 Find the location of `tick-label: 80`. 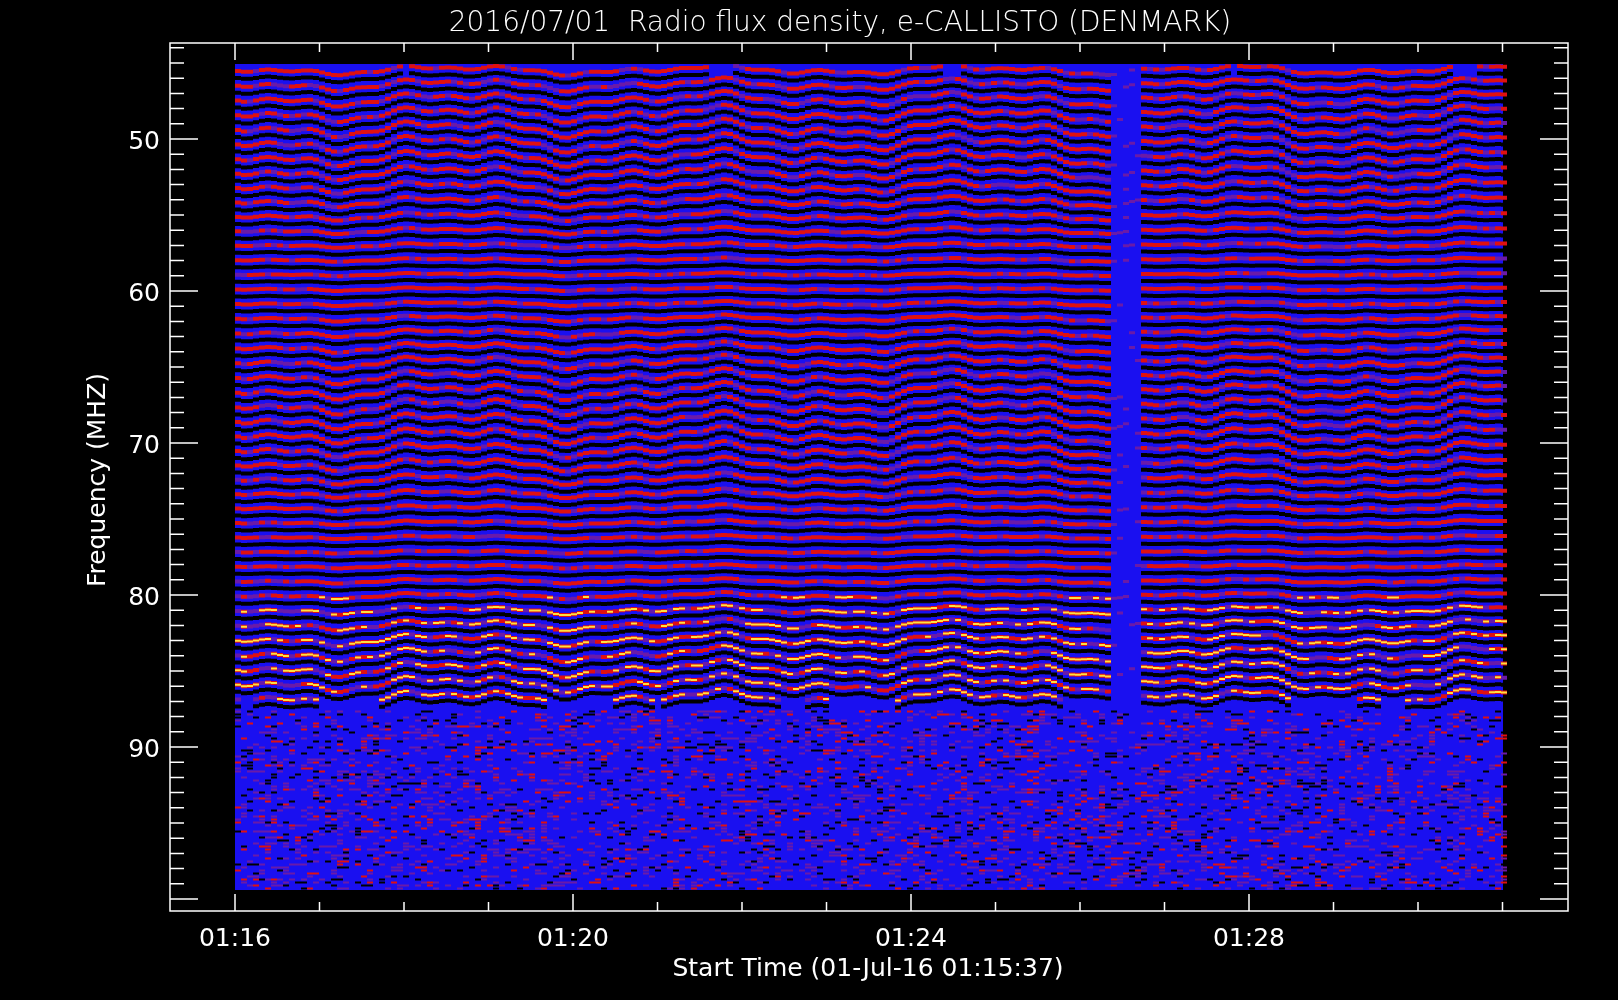

tick-label: 80 is located at coordinates (144, 596).